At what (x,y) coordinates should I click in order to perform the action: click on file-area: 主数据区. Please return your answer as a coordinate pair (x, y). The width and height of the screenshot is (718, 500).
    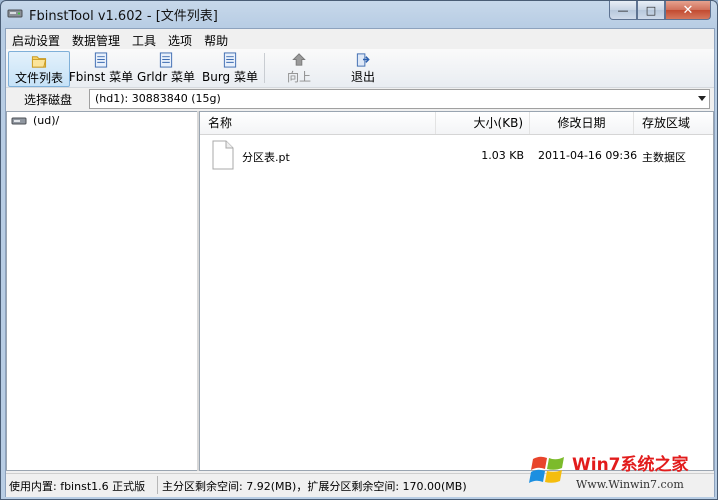
    Looking at the image, I should click on (664, 157).